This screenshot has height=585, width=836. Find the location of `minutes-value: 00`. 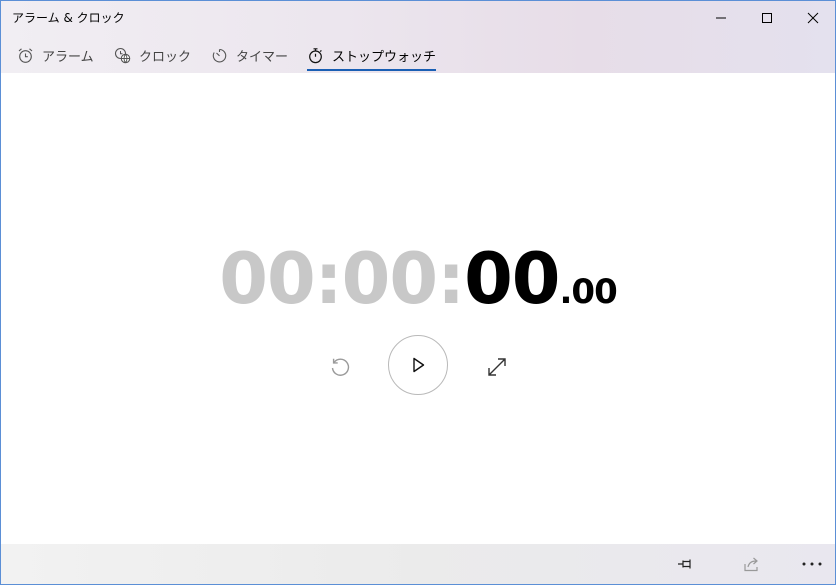

minutes-value: 00 is located at coordinates (389, 279).